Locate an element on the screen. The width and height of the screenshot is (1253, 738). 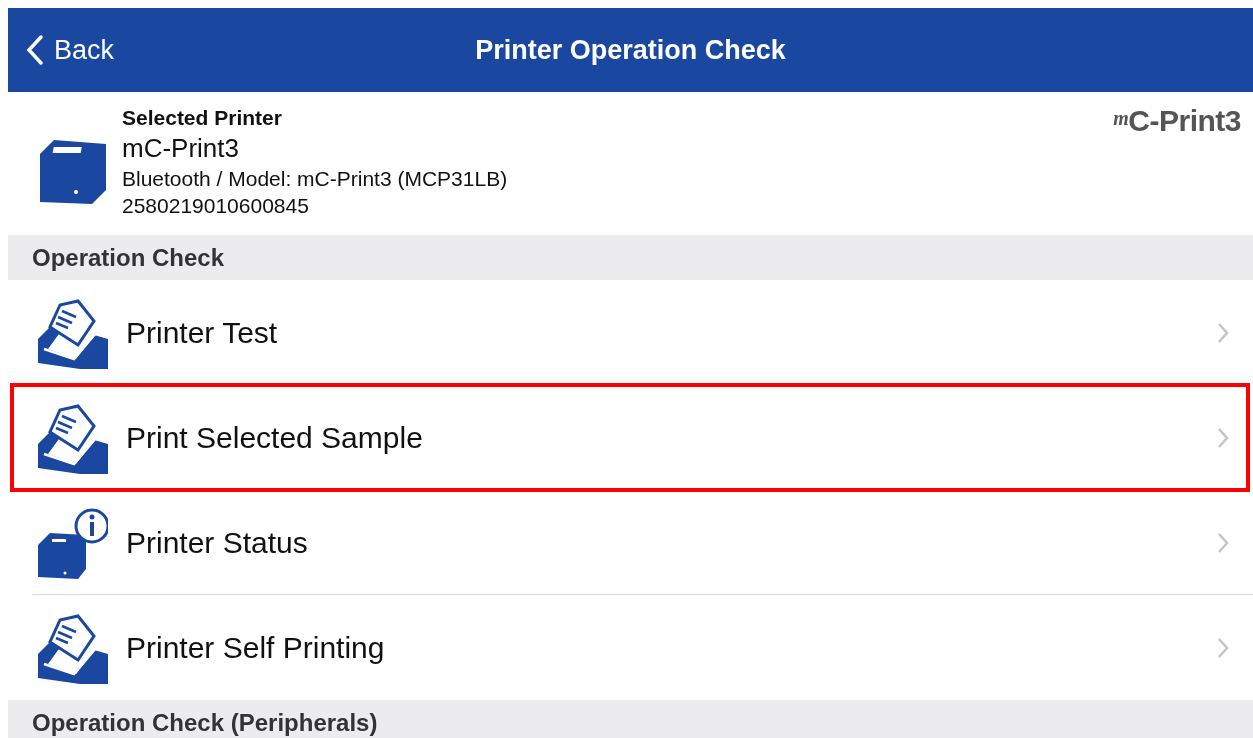
selected-printer-heading: Selected Printer is located at coordinates (202, 118).